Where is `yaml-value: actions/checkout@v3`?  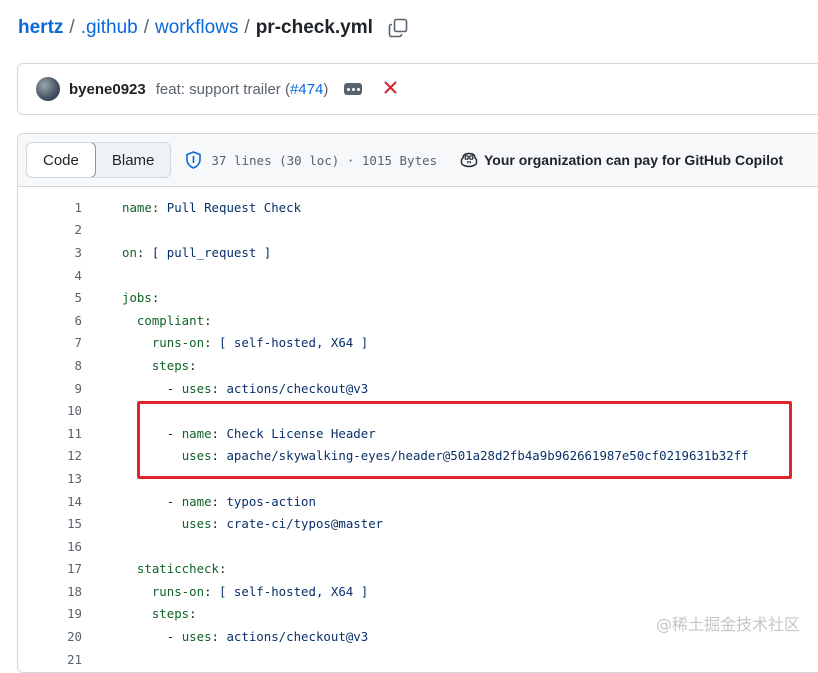 yaml-value: actions/checkout@v3 is located at coordinates (294, 637).